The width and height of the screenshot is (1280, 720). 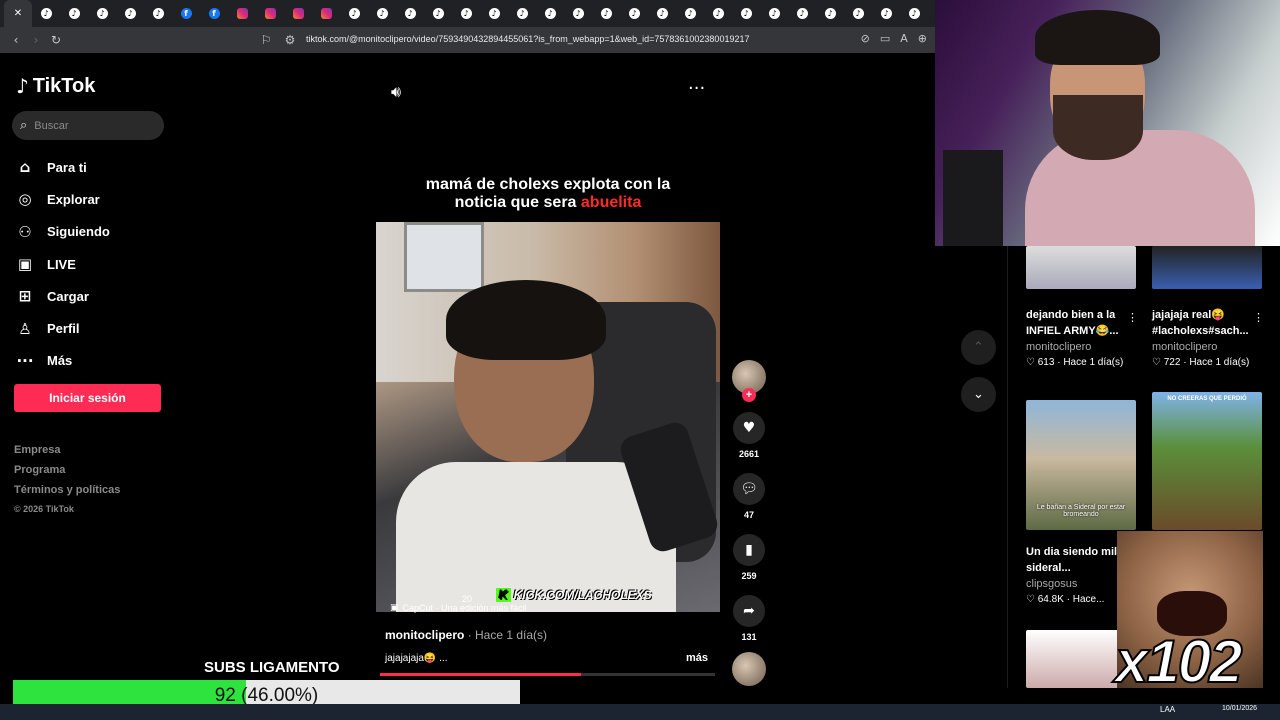 I want to click on footer-link-empresa: Empresa, so click(x=67, y=454).